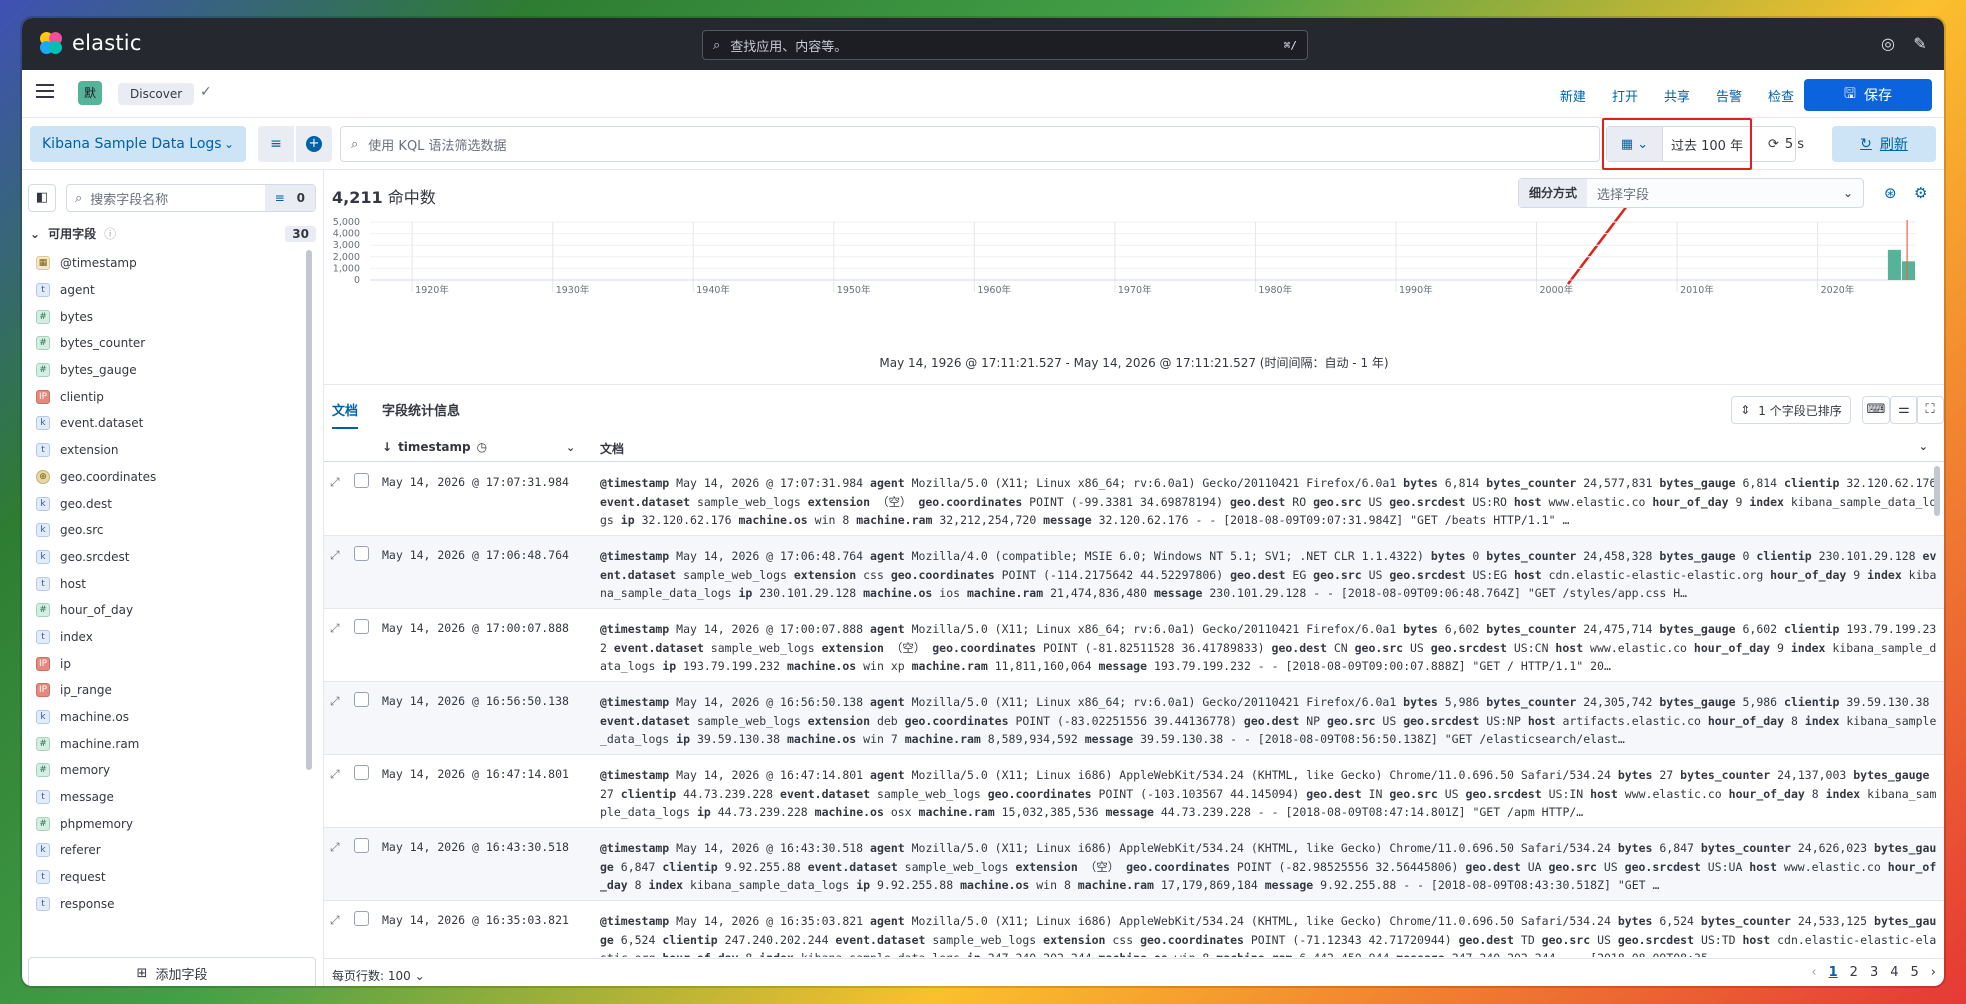 This screenshot has width=1966, height=1004. What do you see at coordinates (345, 414) in the screenshot?
I see `tab-documents: 文档` at bounding box center [345, 414].